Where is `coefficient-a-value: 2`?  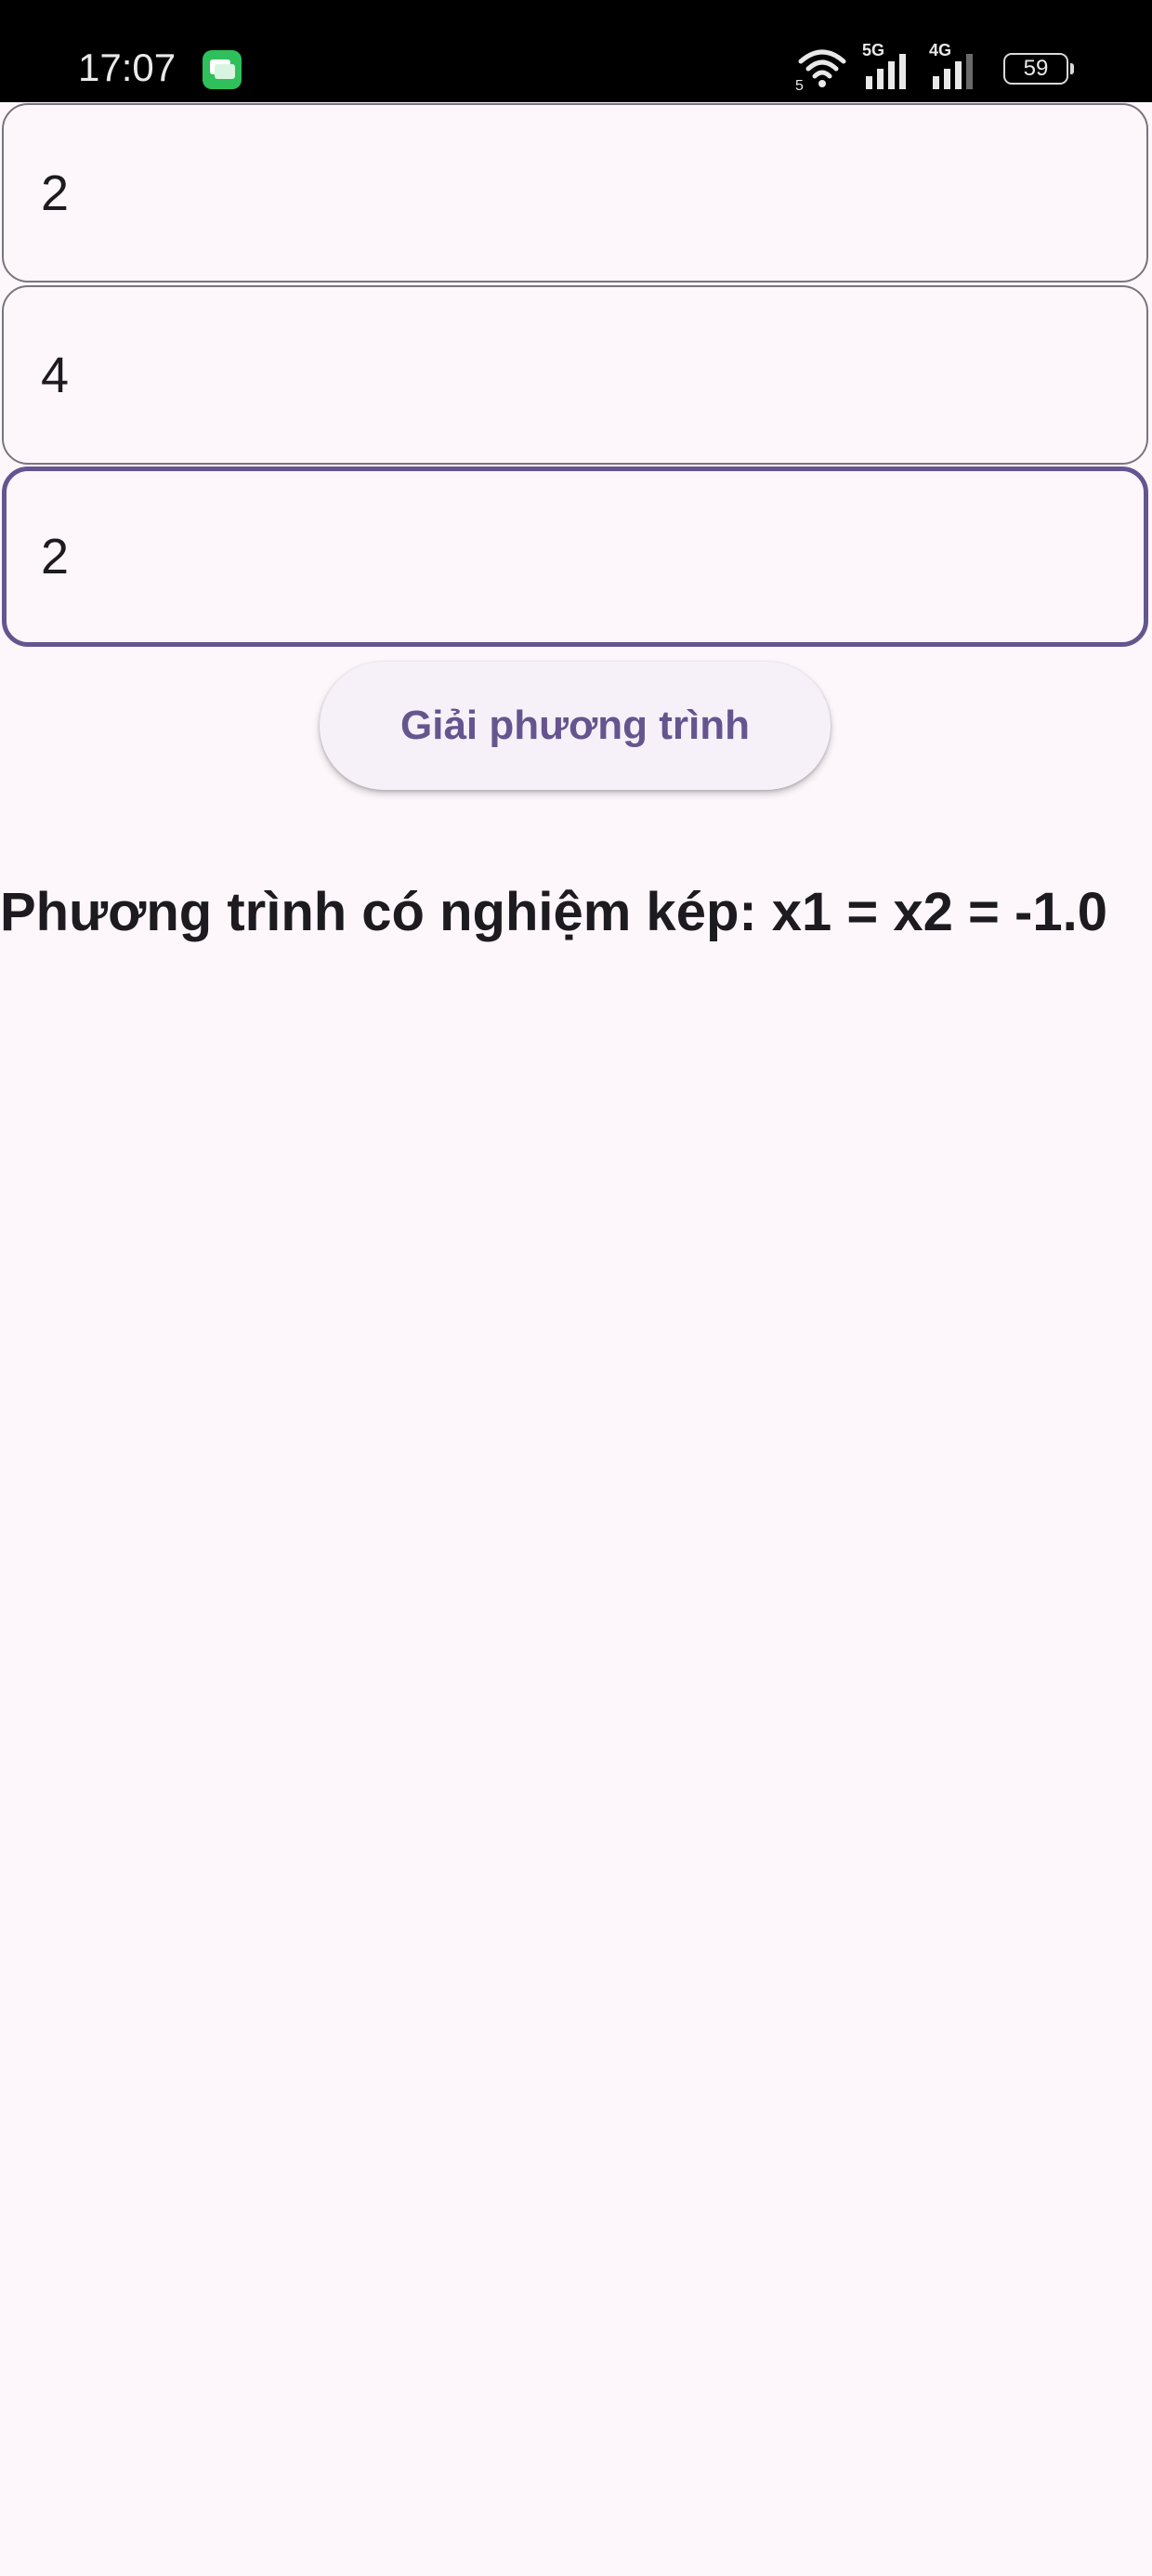 coefficient-a-value: 2 is located at coordinates (55, 192).